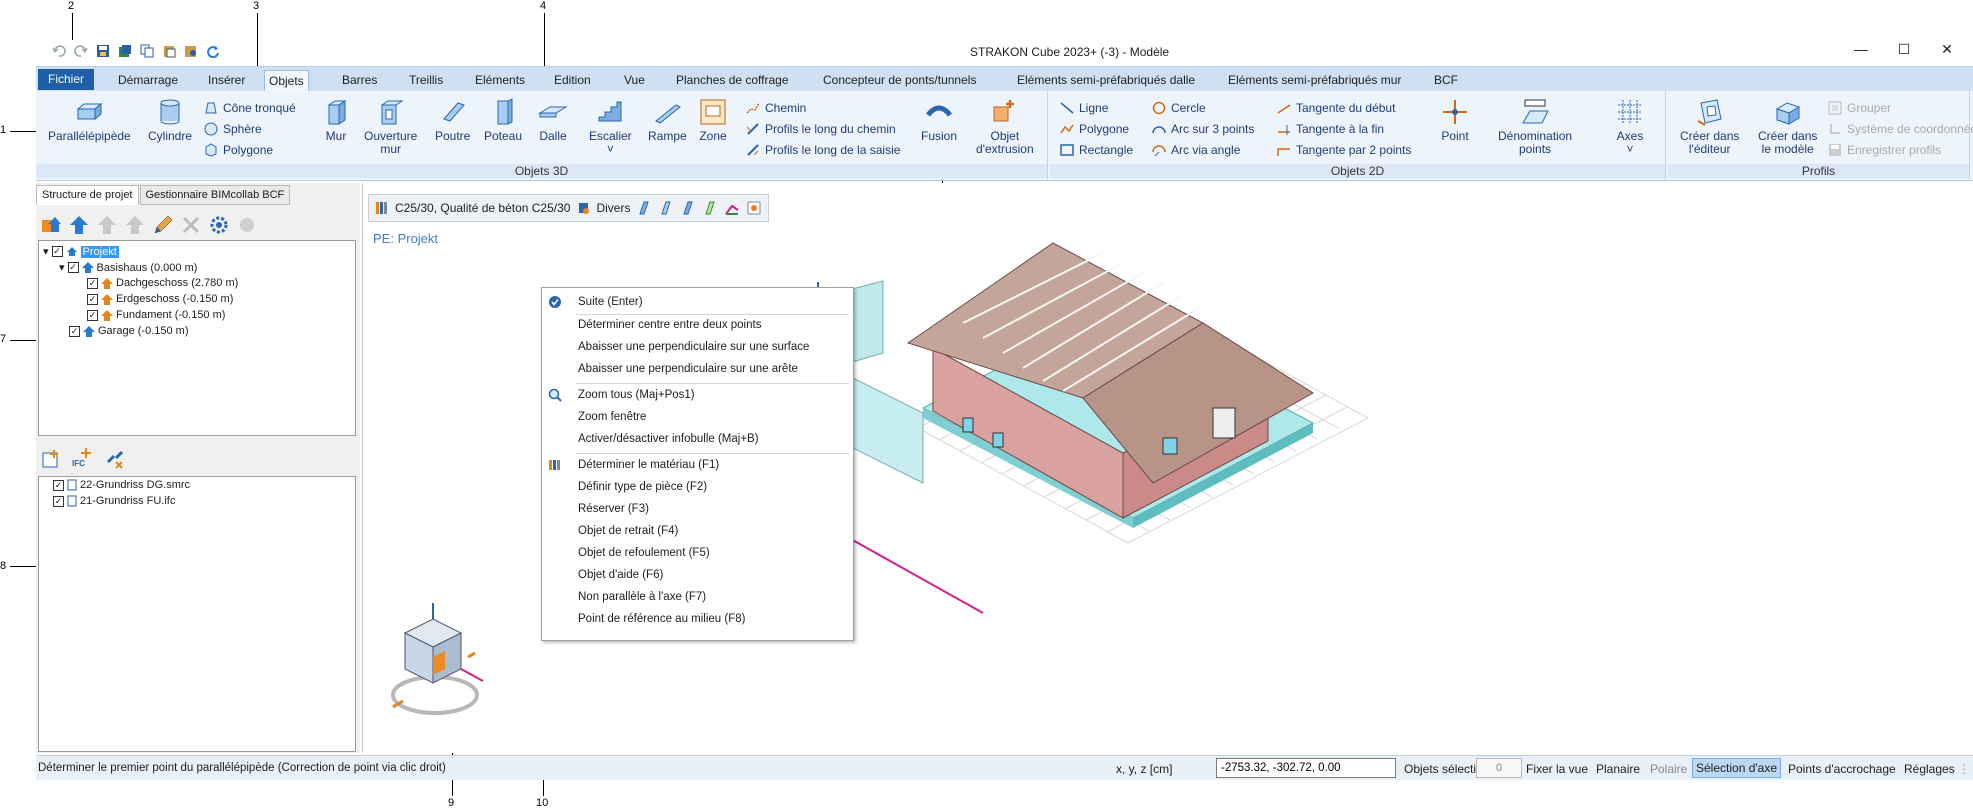 The height and width of the screenshot is (810, 1973). Describe the element at coordinates (688, 208) in the screenshot. I see `wall-type-3-icon` at that location.